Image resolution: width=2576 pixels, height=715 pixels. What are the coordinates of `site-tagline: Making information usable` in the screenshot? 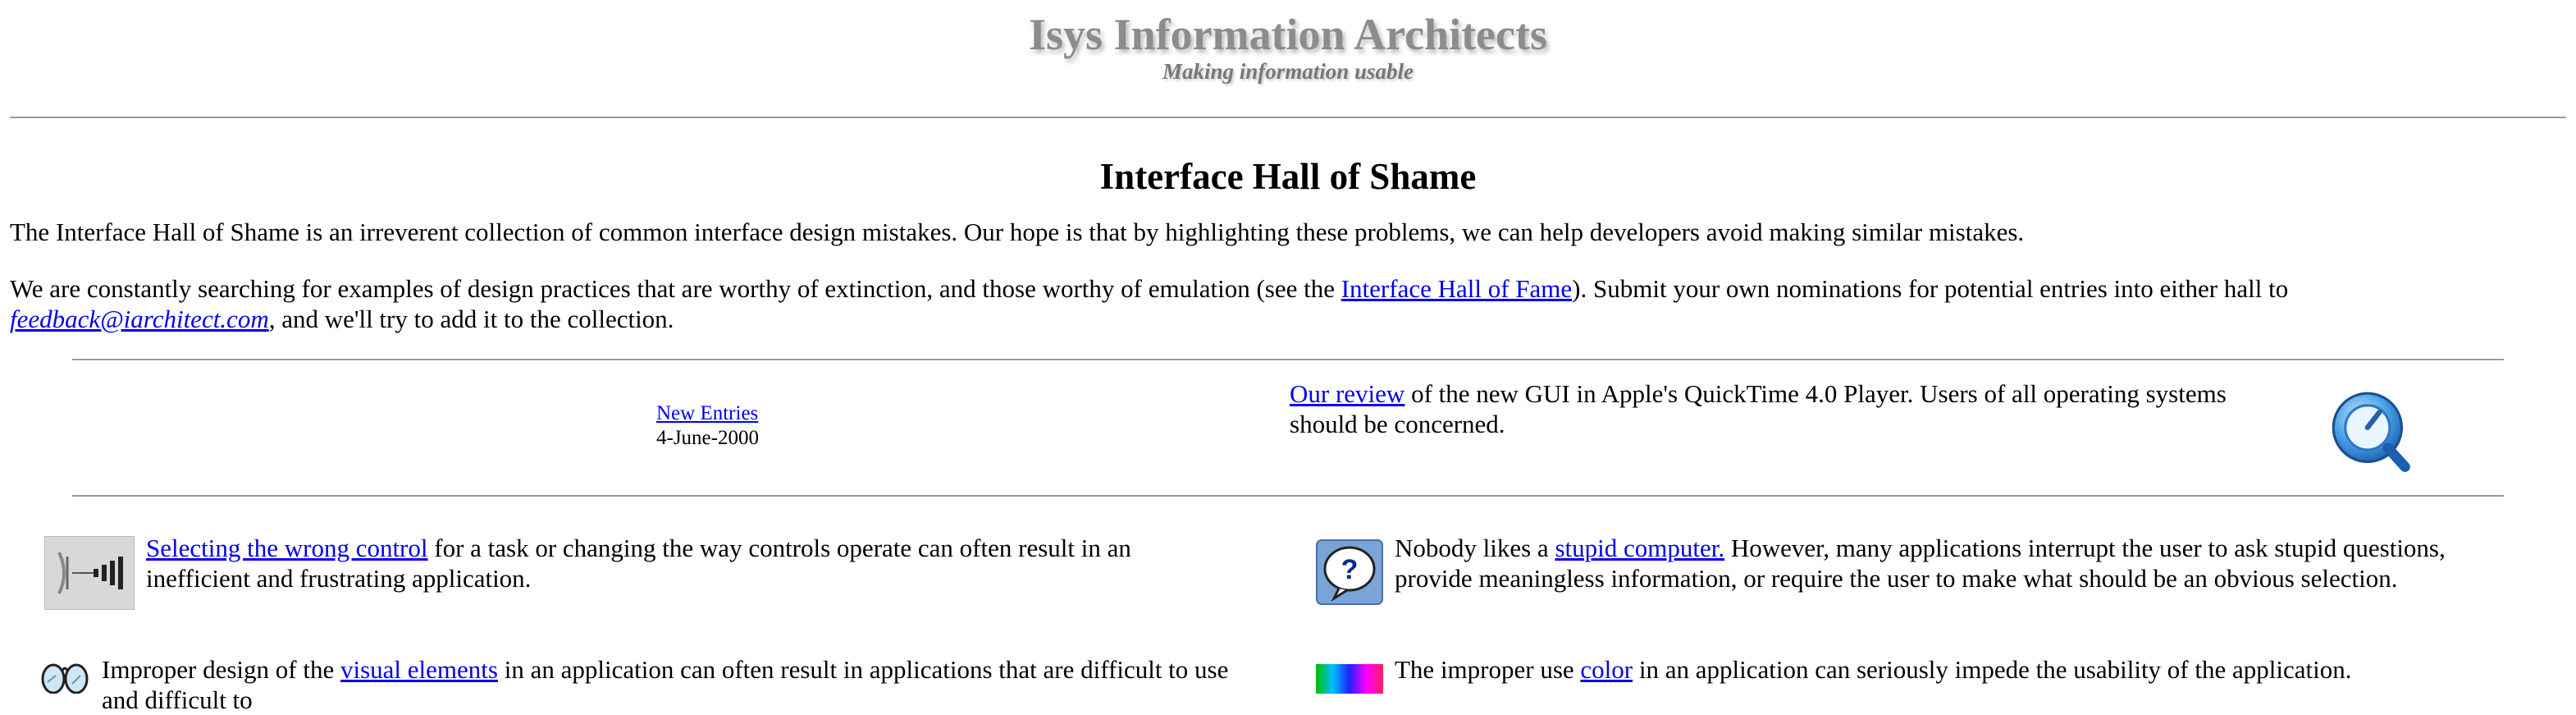 It's located at (1288, 72).